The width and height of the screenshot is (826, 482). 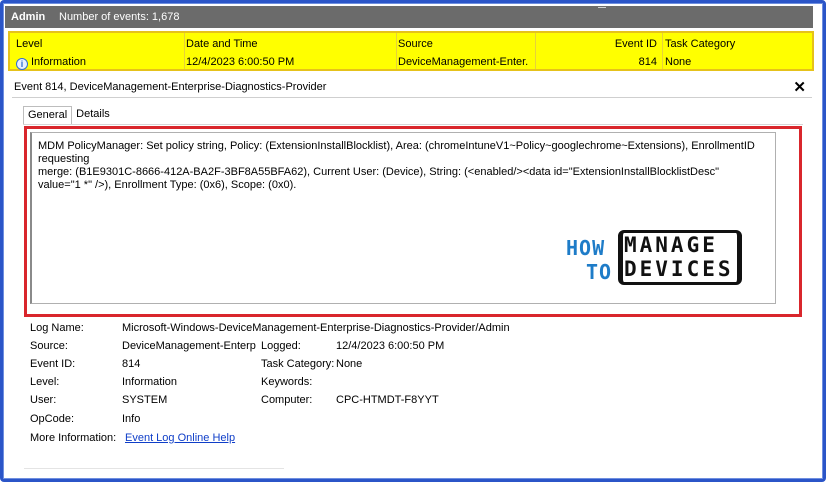 What do you see at coordinates (287, 400) in the screenshot?
I see `computer-label: Computer:` at bounding box center [287, 400].